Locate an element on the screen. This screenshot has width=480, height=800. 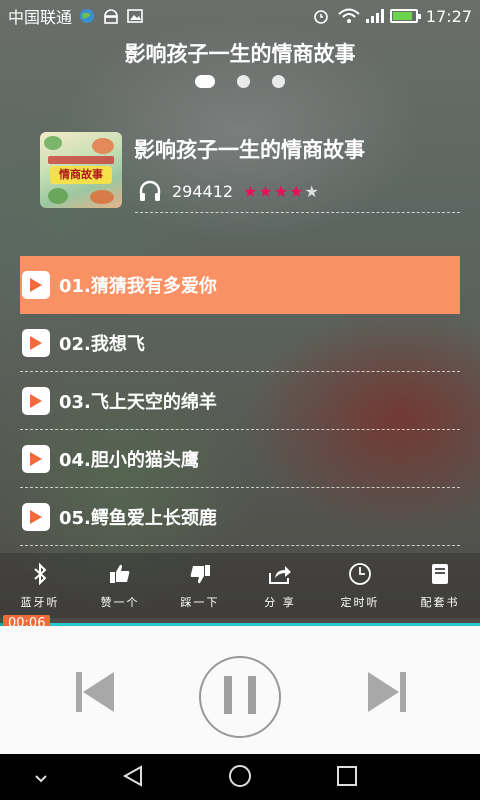
skip-next-icon is located at coordinates (387, 694).